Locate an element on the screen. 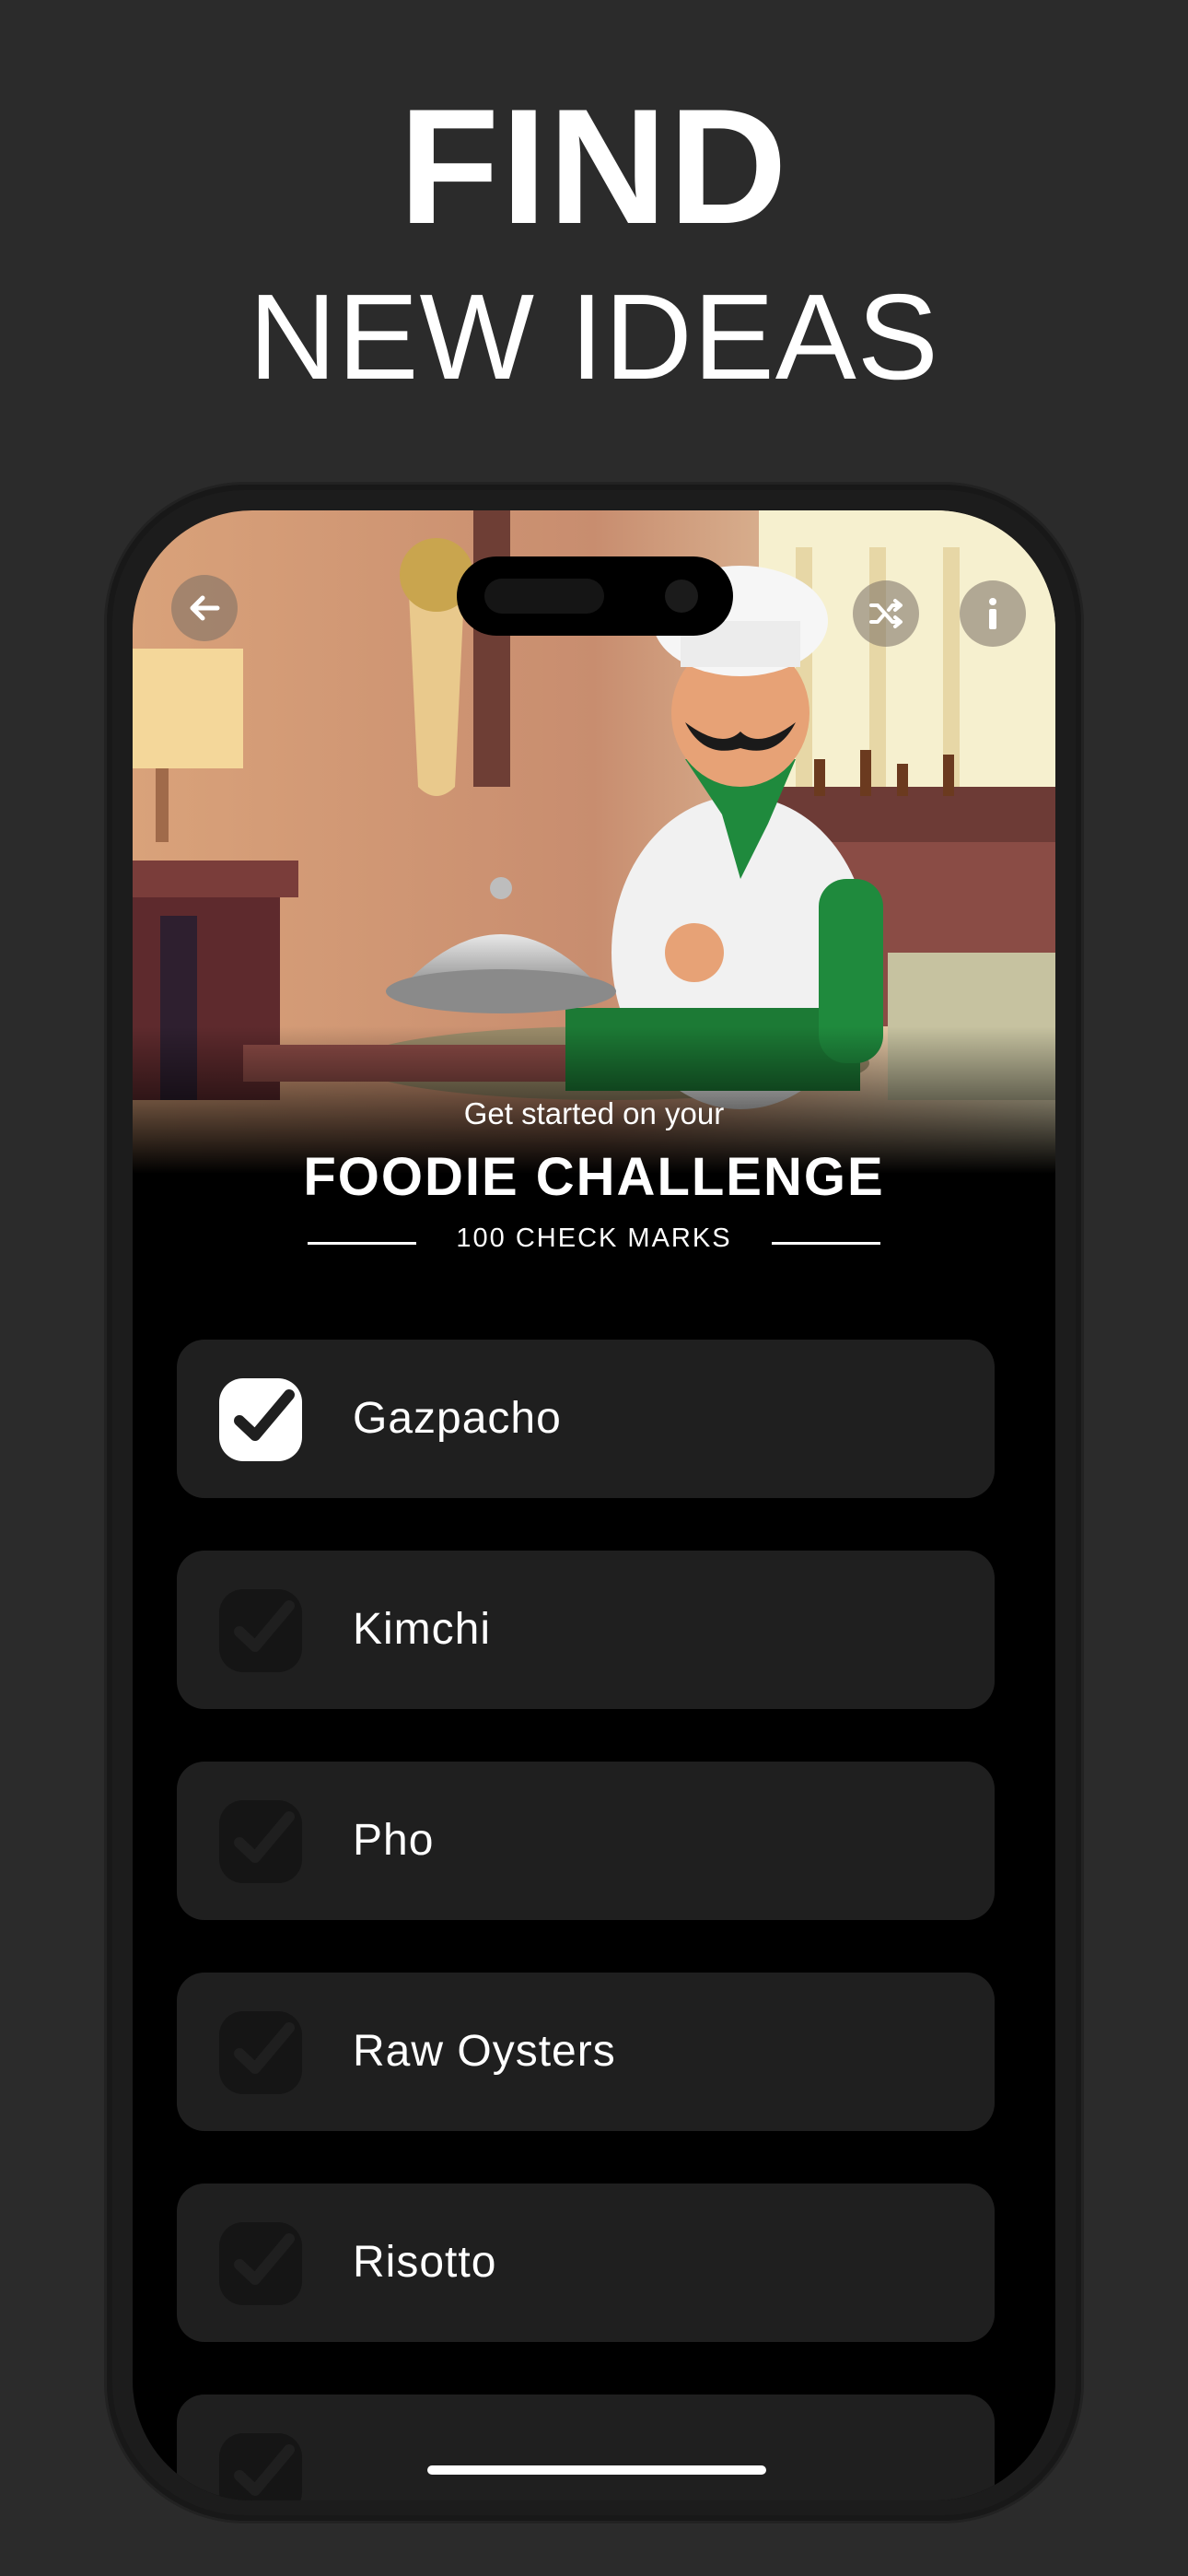 The height and width of the screenshot is (2576, 1188). item-label: Pho is located at coordinates (394, 1840).